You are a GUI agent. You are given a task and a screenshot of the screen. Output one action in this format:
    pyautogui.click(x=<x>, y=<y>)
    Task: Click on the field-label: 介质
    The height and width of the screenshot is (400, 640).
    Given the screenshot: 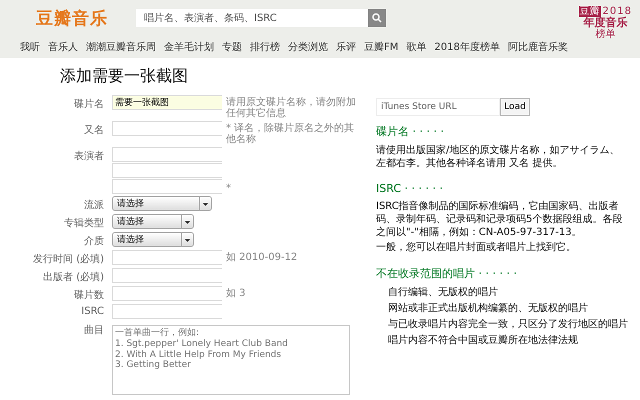 What is the action you would take?
    pyautogui.click(x=94, y=241)
    